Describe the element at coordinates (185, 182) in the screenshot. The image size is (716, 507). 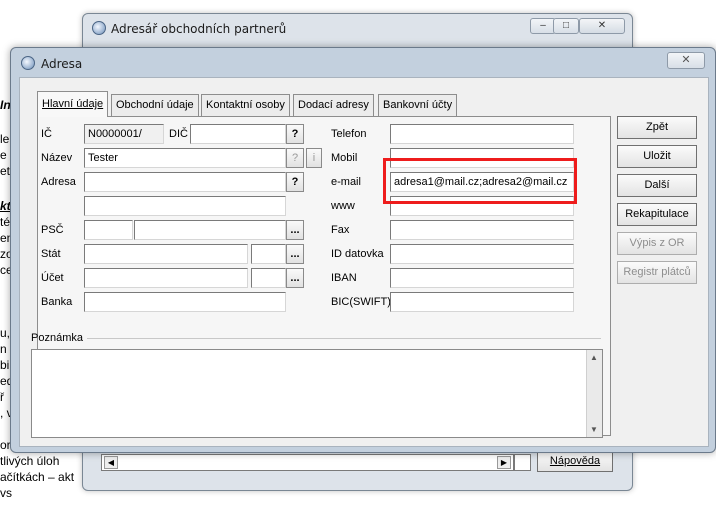
I see `adresa-field` at that location.